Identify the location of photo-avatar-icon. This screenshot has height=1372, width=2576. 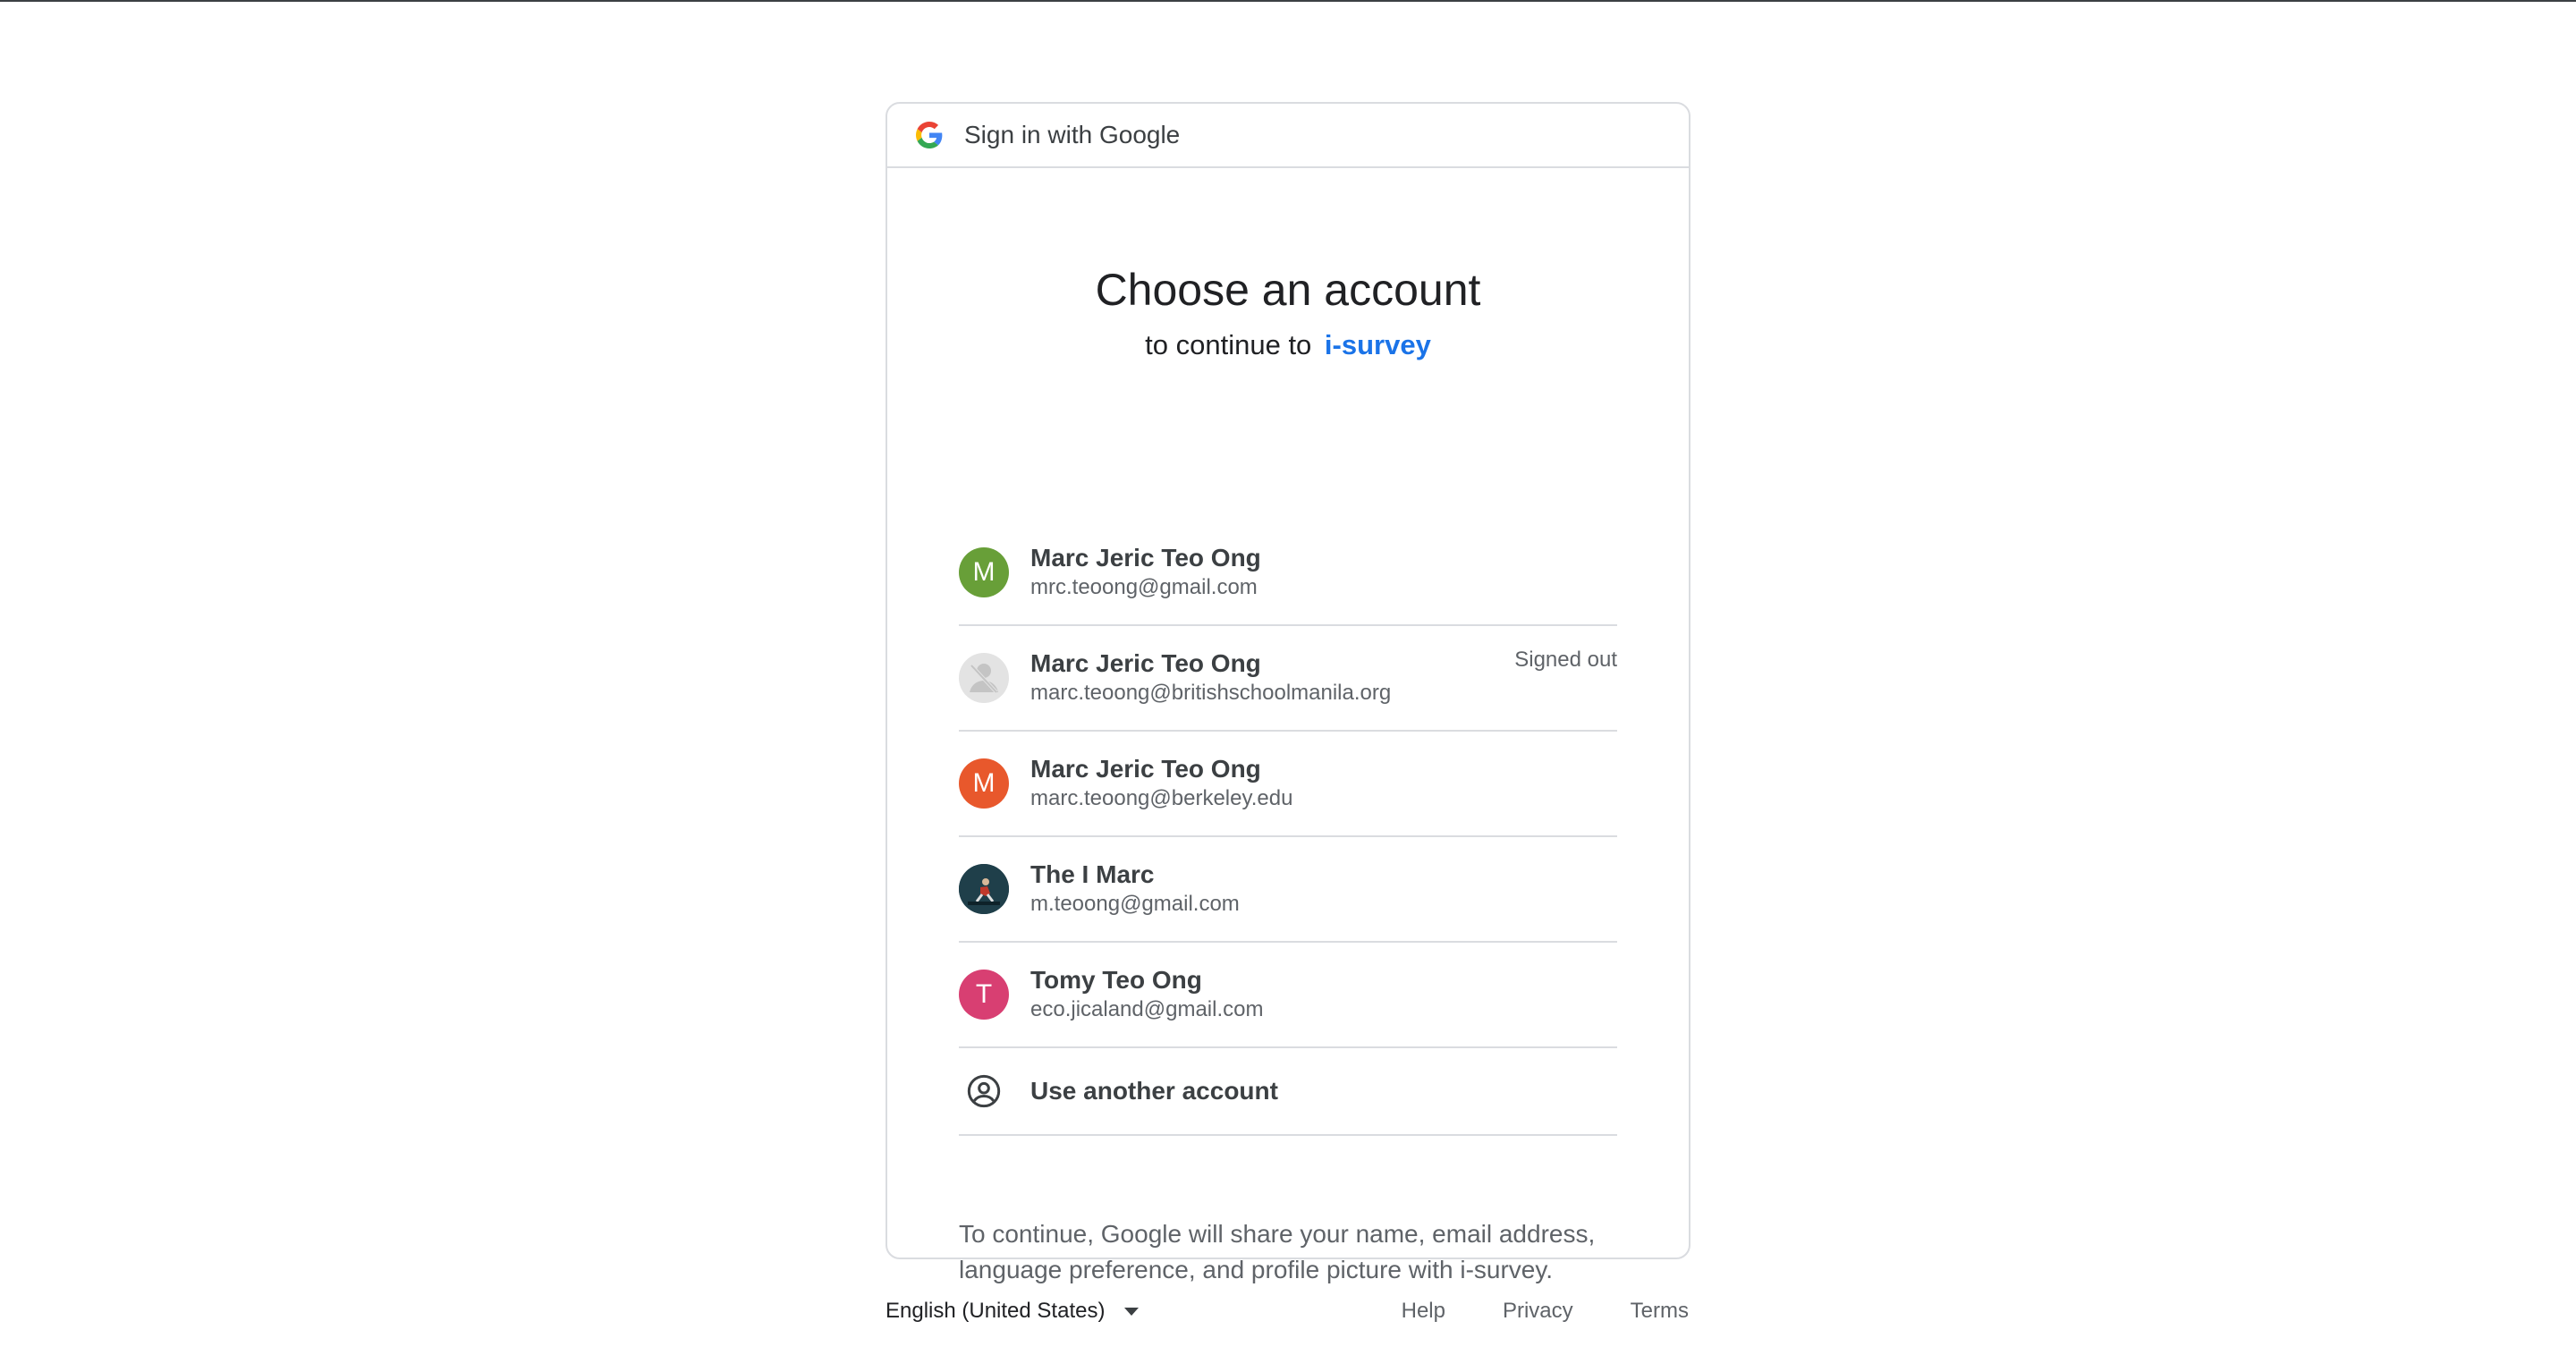
(984, 889).